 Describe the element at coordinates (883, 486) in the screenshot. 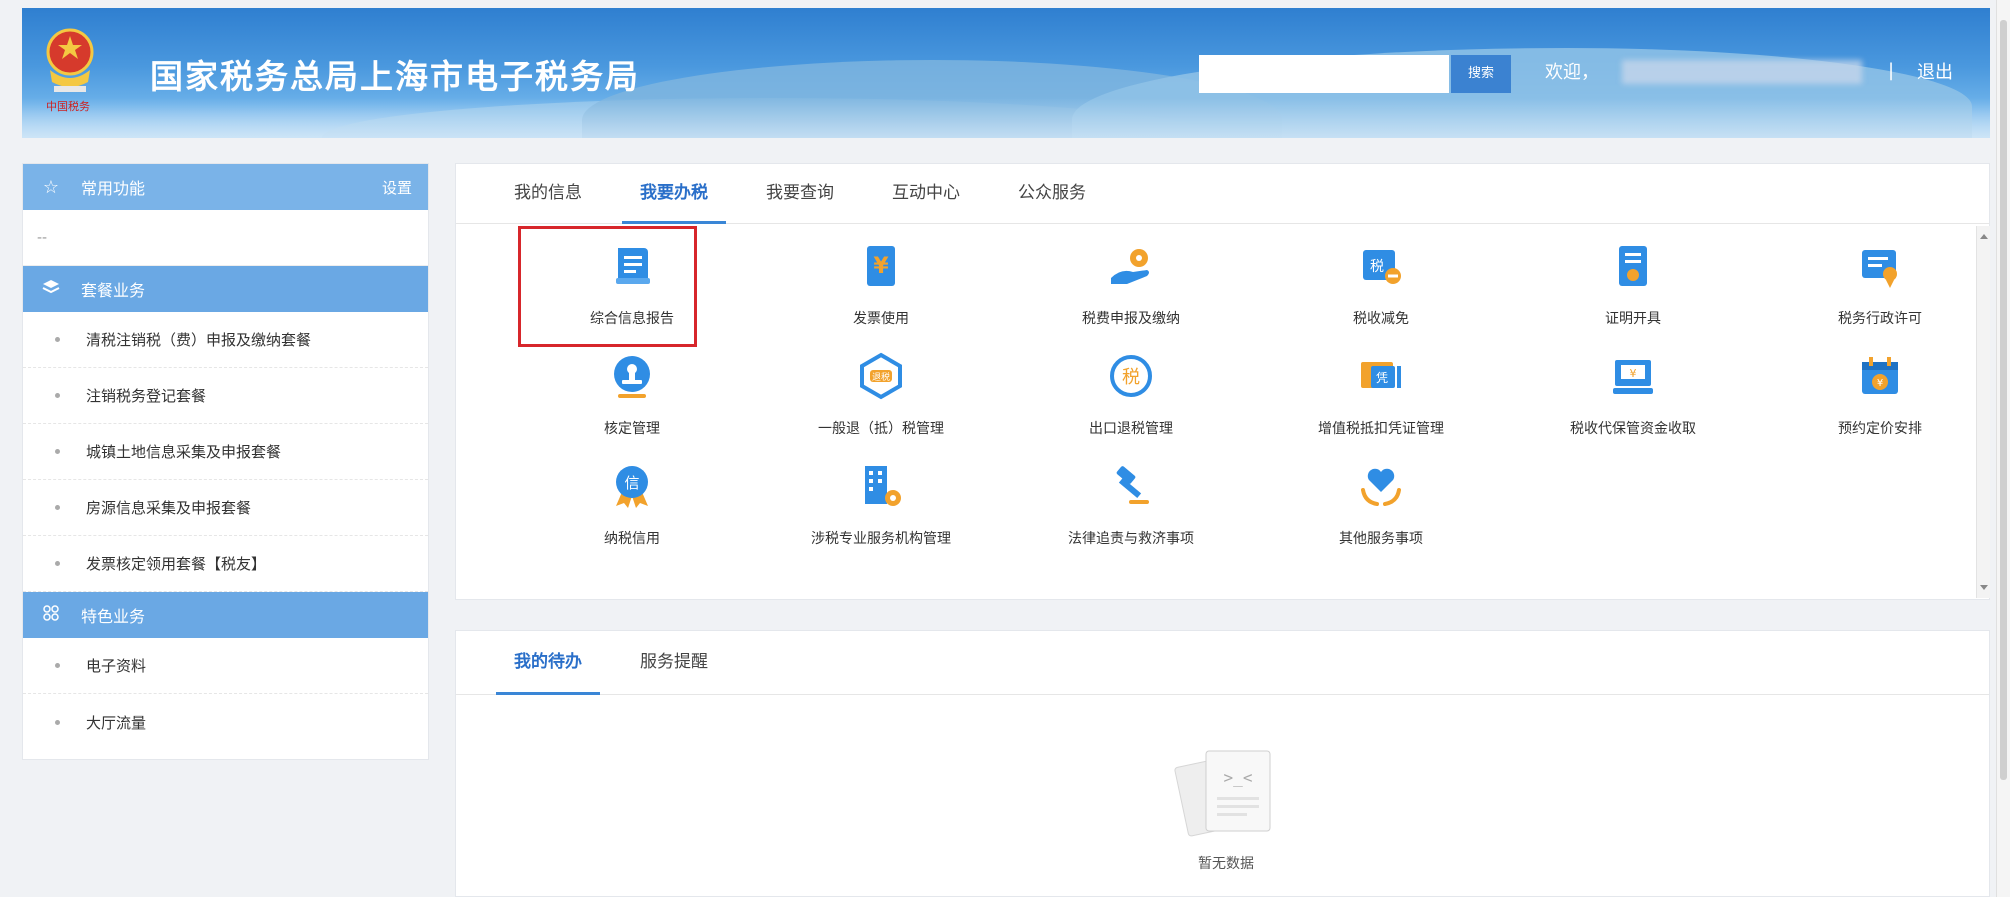

I see `building-gear-icon` at that location.